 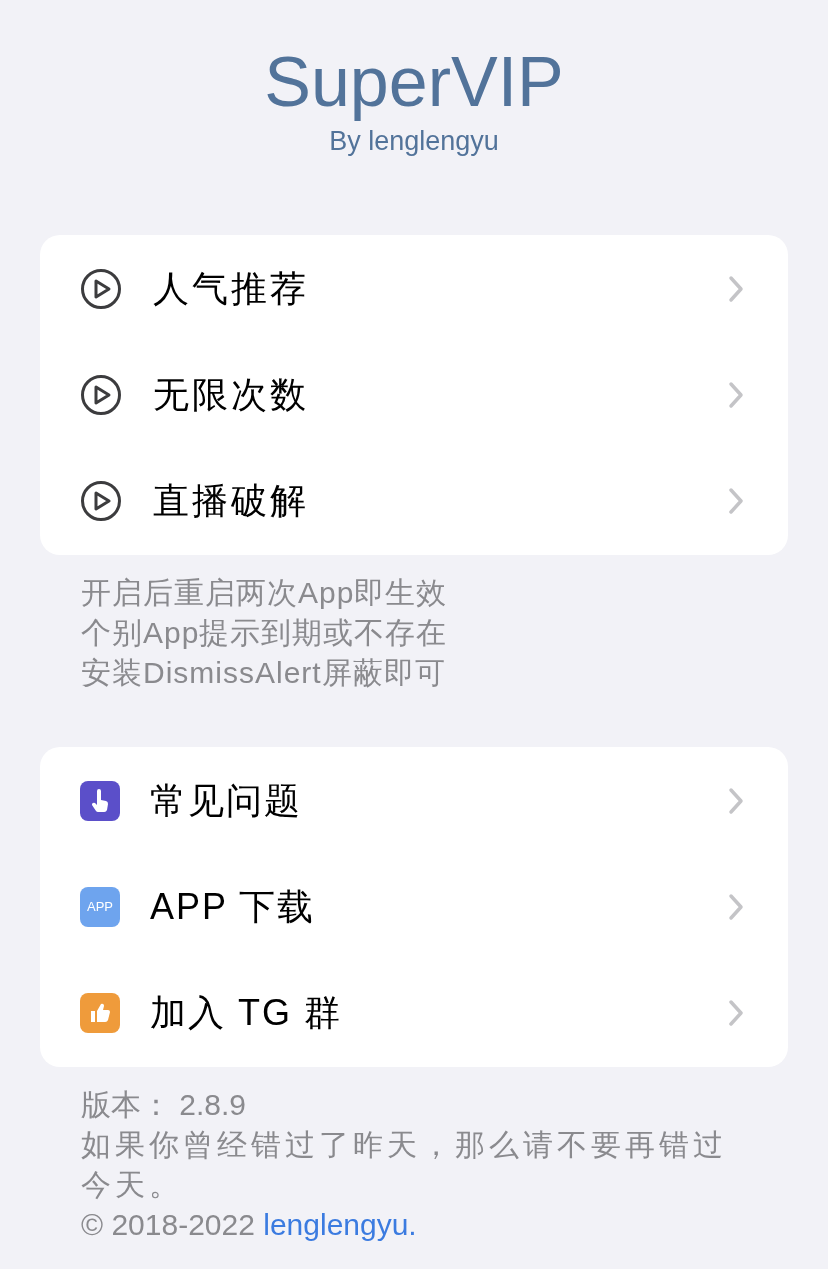 What do you see at coordinates (164, 1105) in the screenshot?
I see `version-text: 版本： 2.8.9` at bounding box center [164, 1105].